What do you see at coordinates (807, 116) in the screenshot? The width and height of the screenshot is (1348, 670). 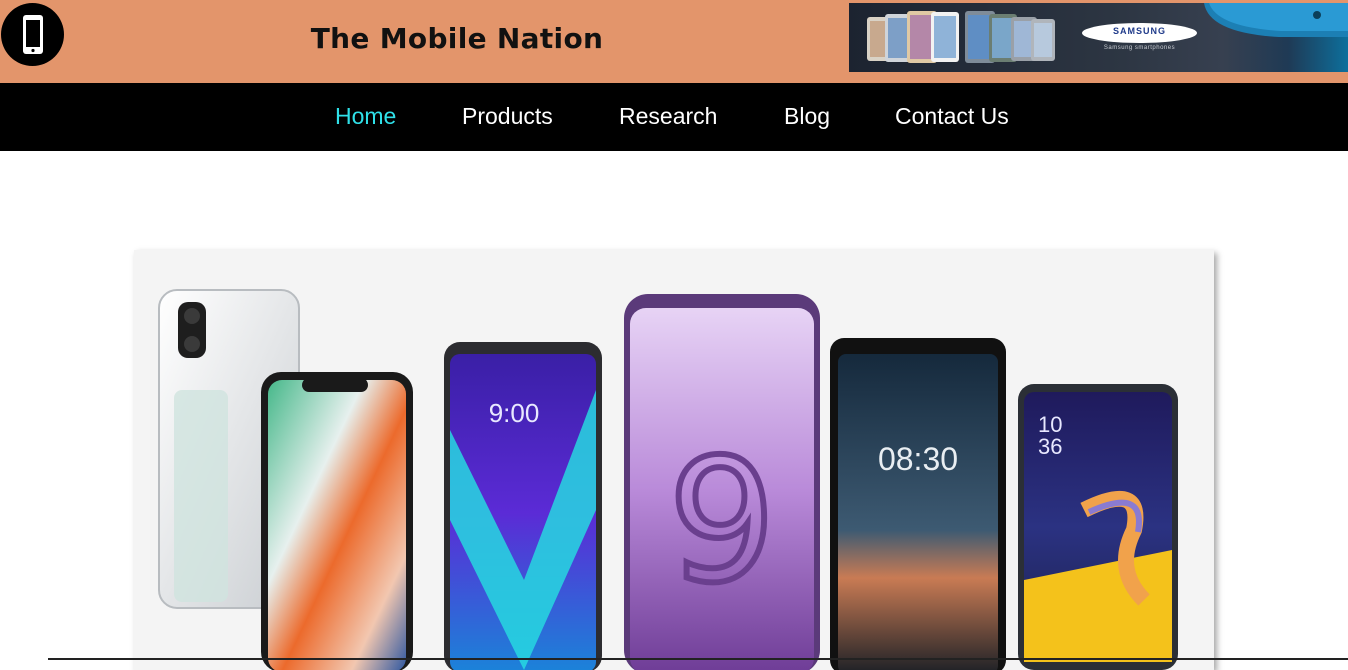 I see `nav-blog: Blog` at bounding box center [807, 116].